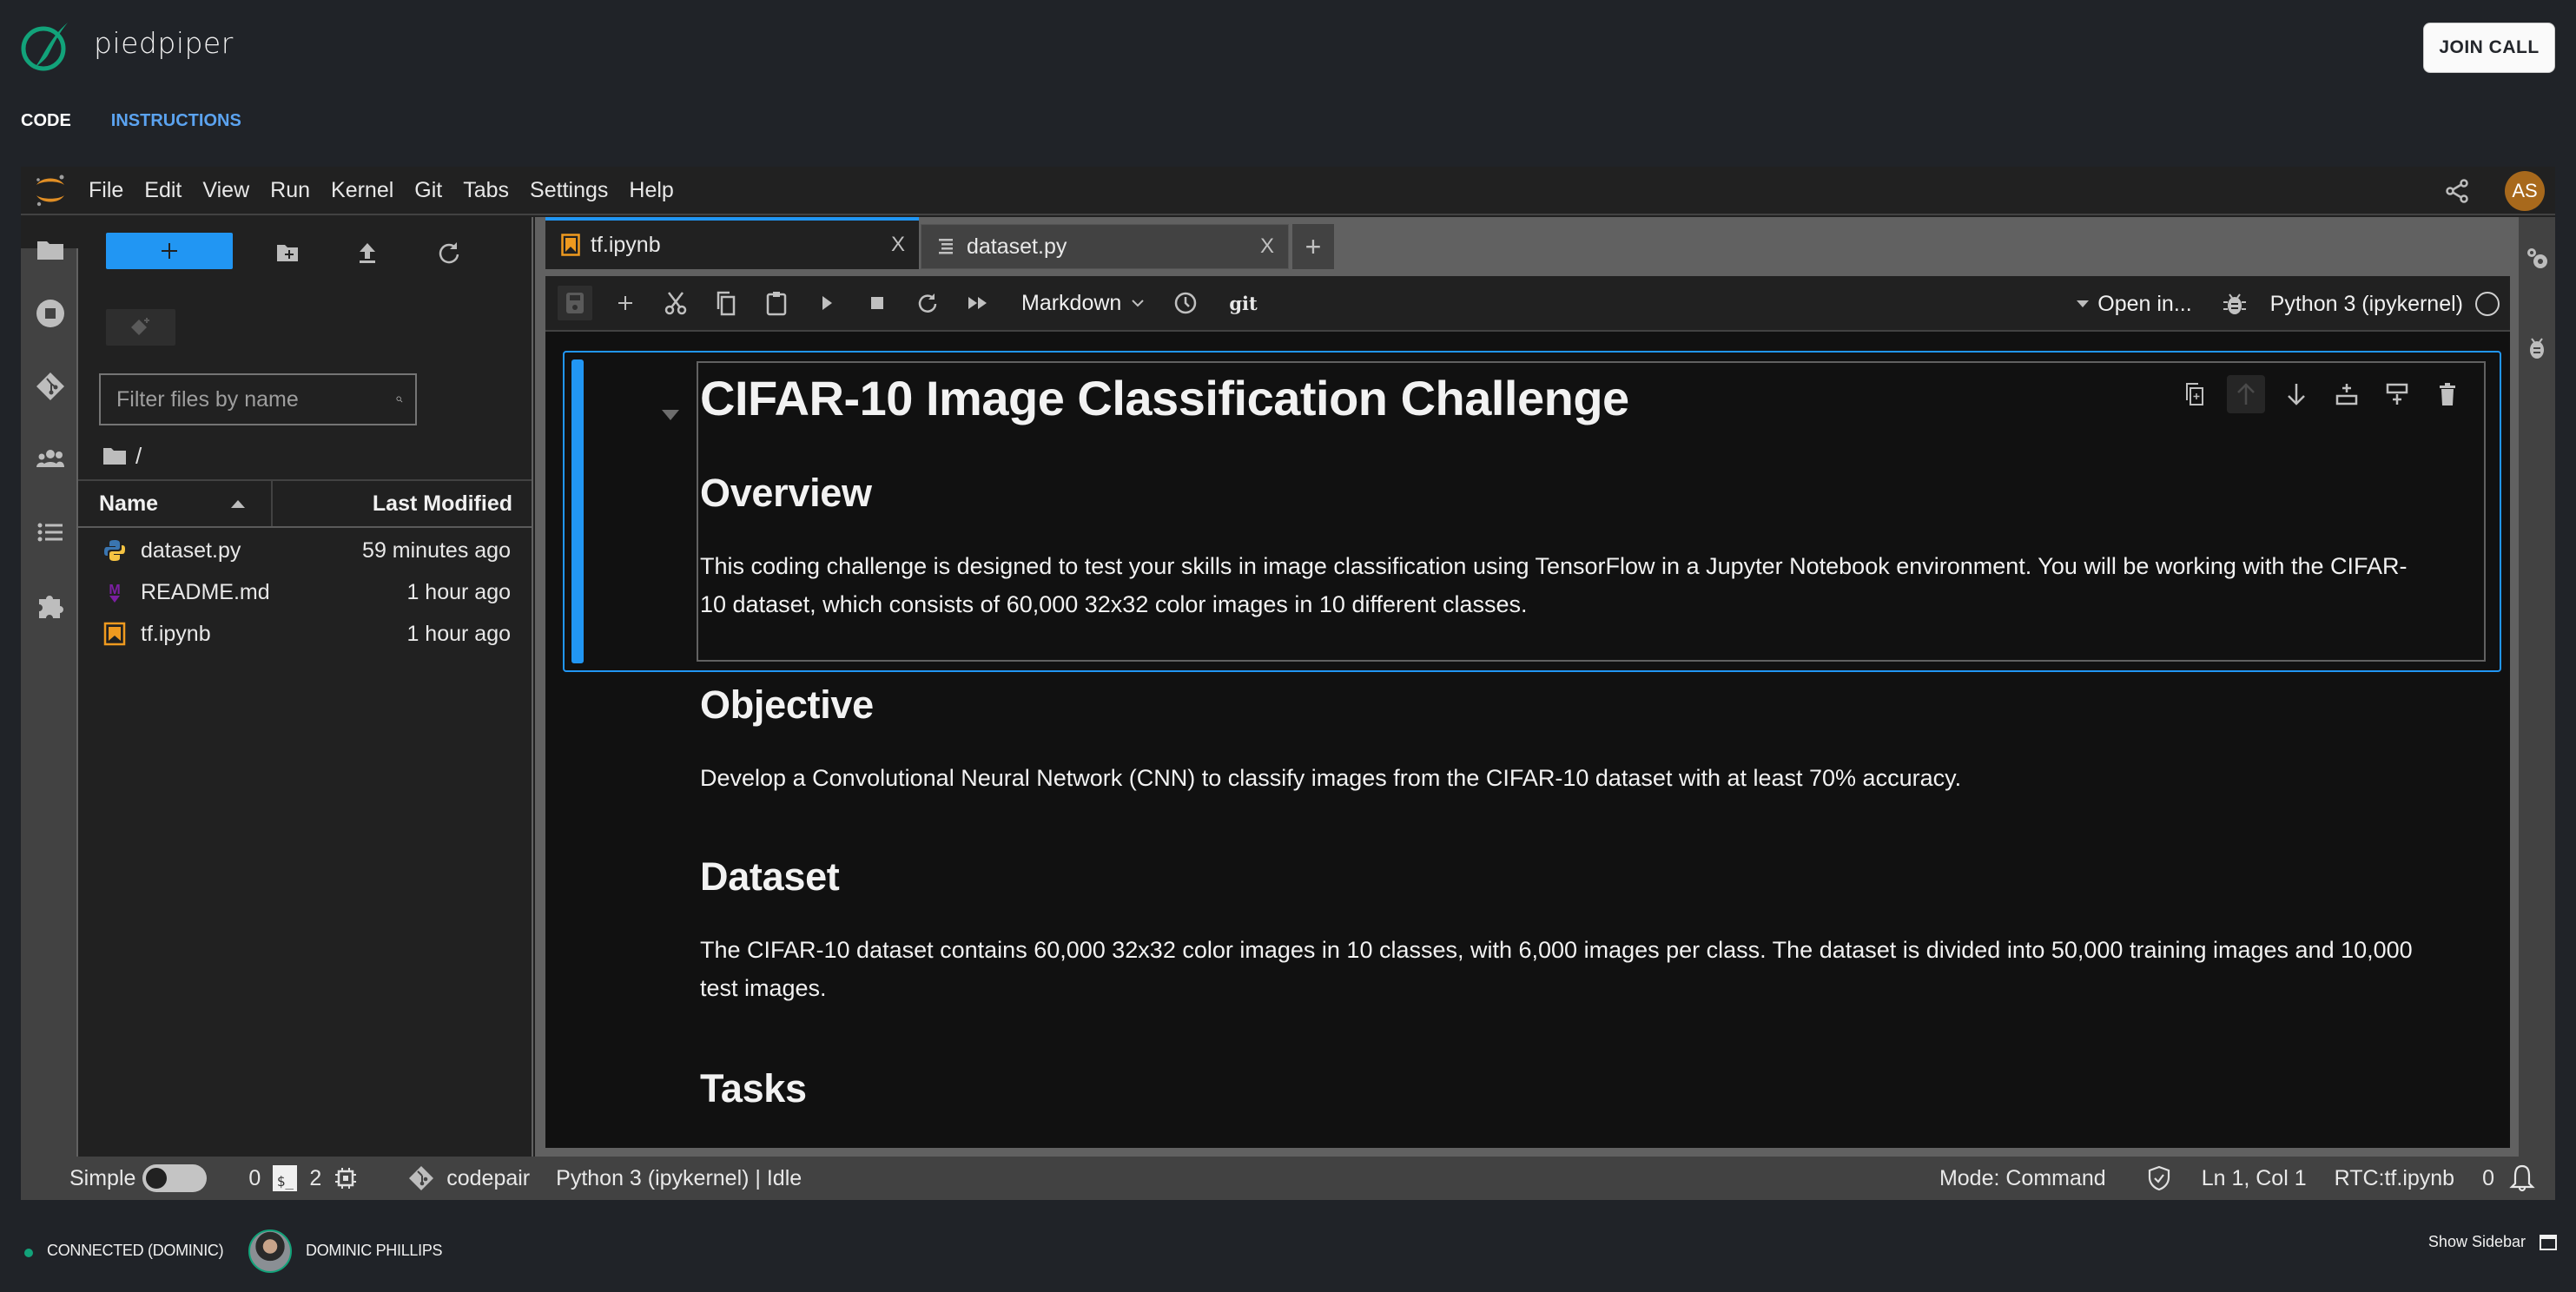 This screenshot has height=1292, width=2576. I want to click on cell-type-dropdown: Markdown, so click(1083, 303).